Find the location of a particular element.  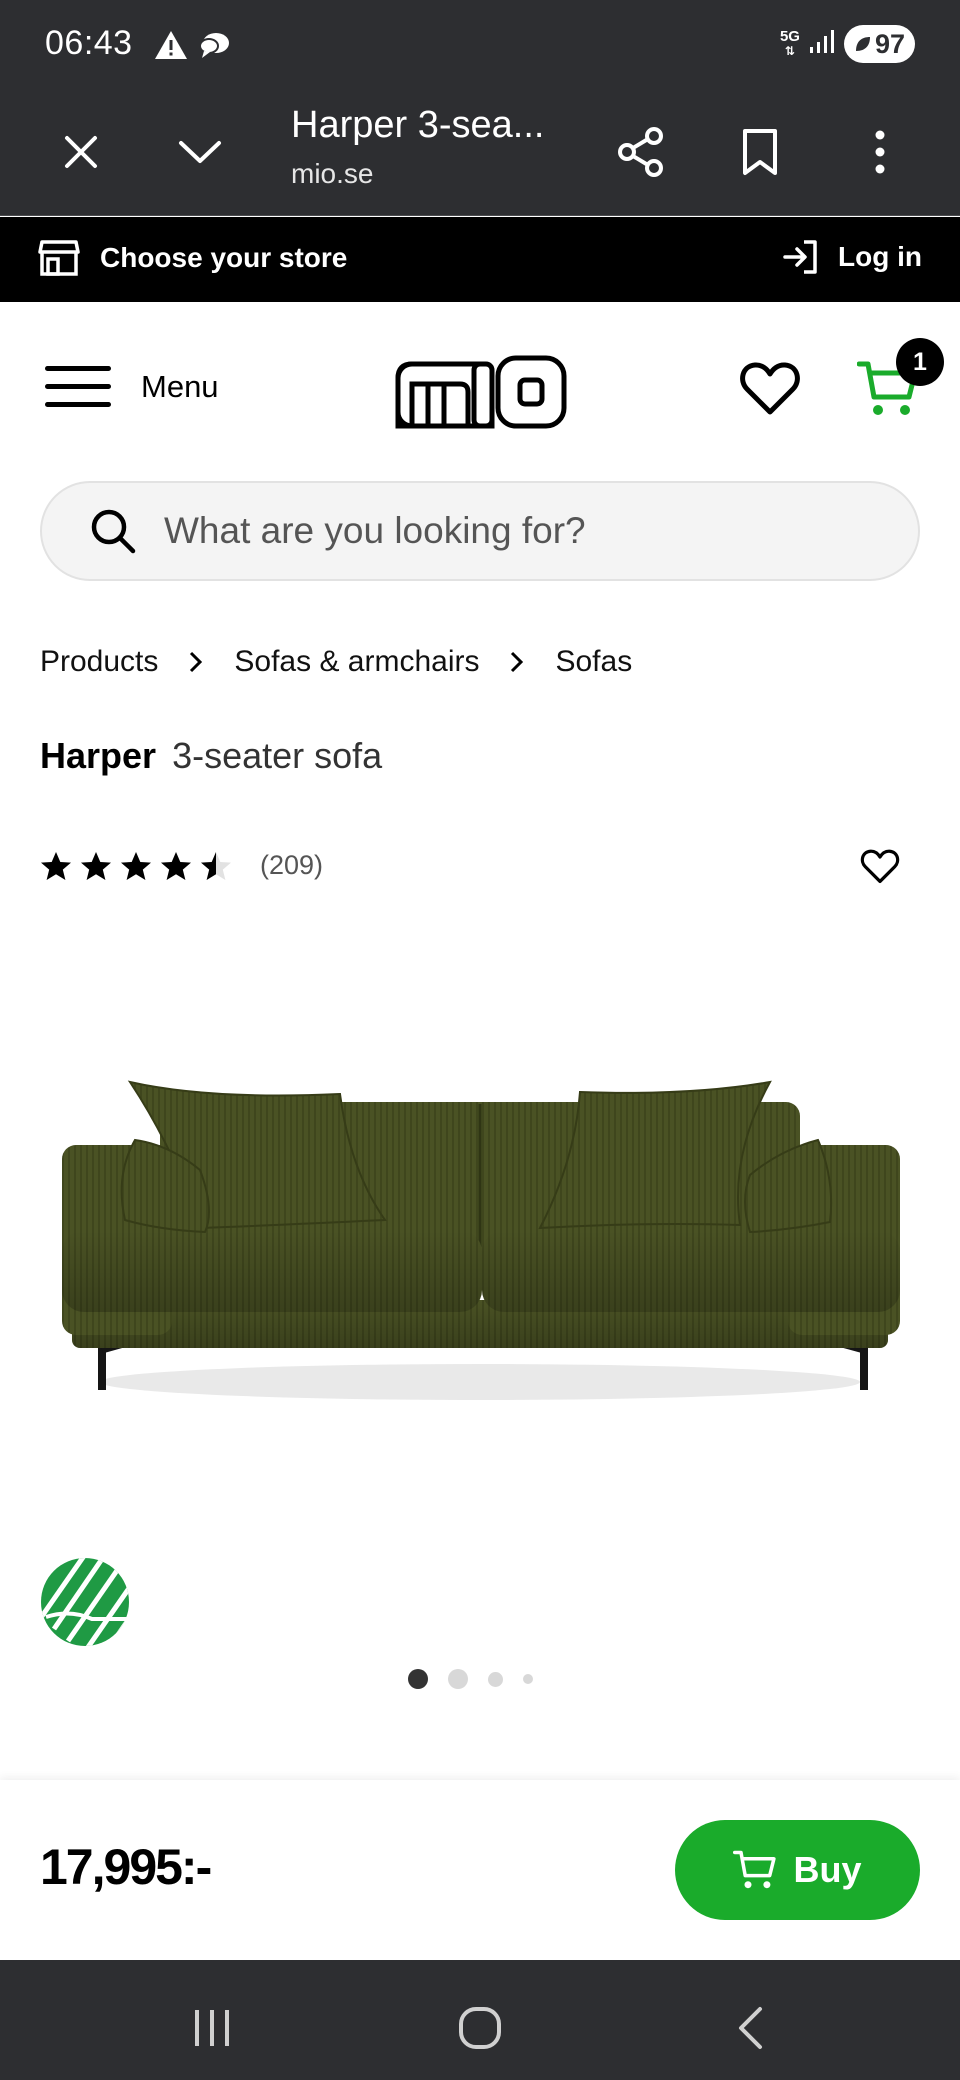

choose-store-label: Choose your store is located at coordinates (224, 257).